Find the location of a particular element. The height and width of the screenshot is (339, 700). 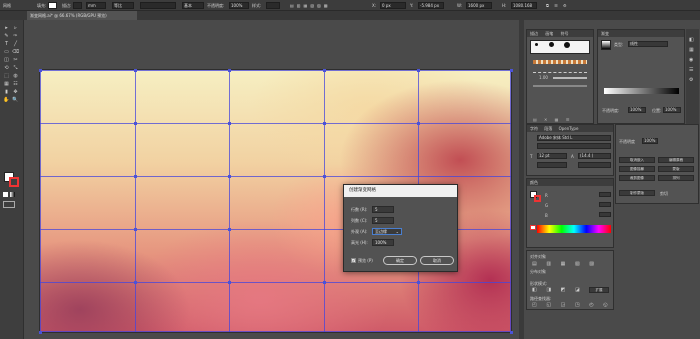

rectangle-tool-icon: ▭ is located at coordinates (6, 52).